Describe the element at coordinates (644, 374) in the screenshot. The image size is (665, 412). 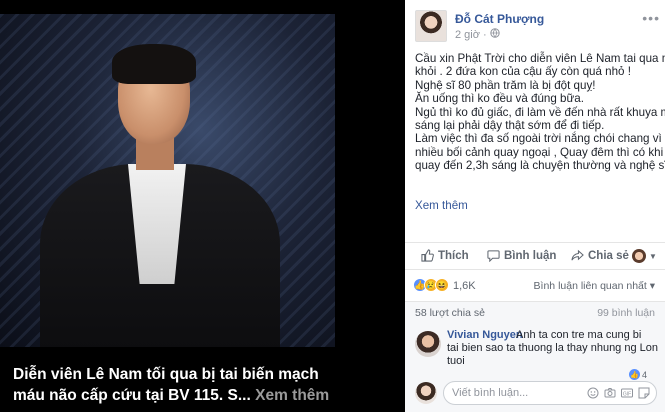
I see `comment-like-count: 4` at that location.